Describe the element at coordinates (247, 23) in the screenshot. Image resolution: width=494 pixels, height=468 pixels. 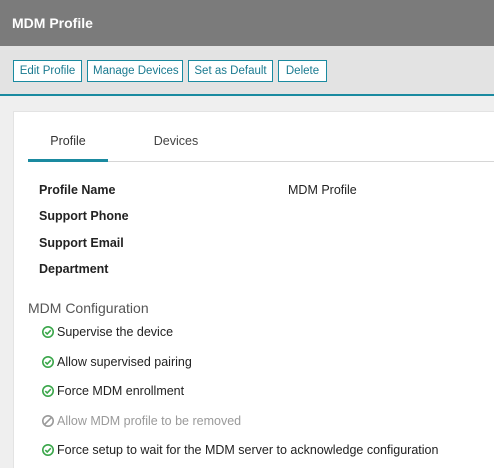
I see `window-title: MDM Profile` at that location.